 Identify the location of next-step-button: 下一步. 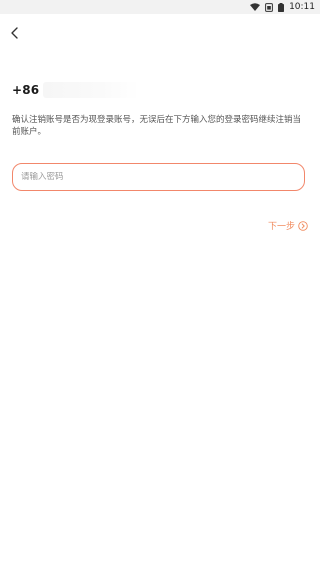
(288, 225).